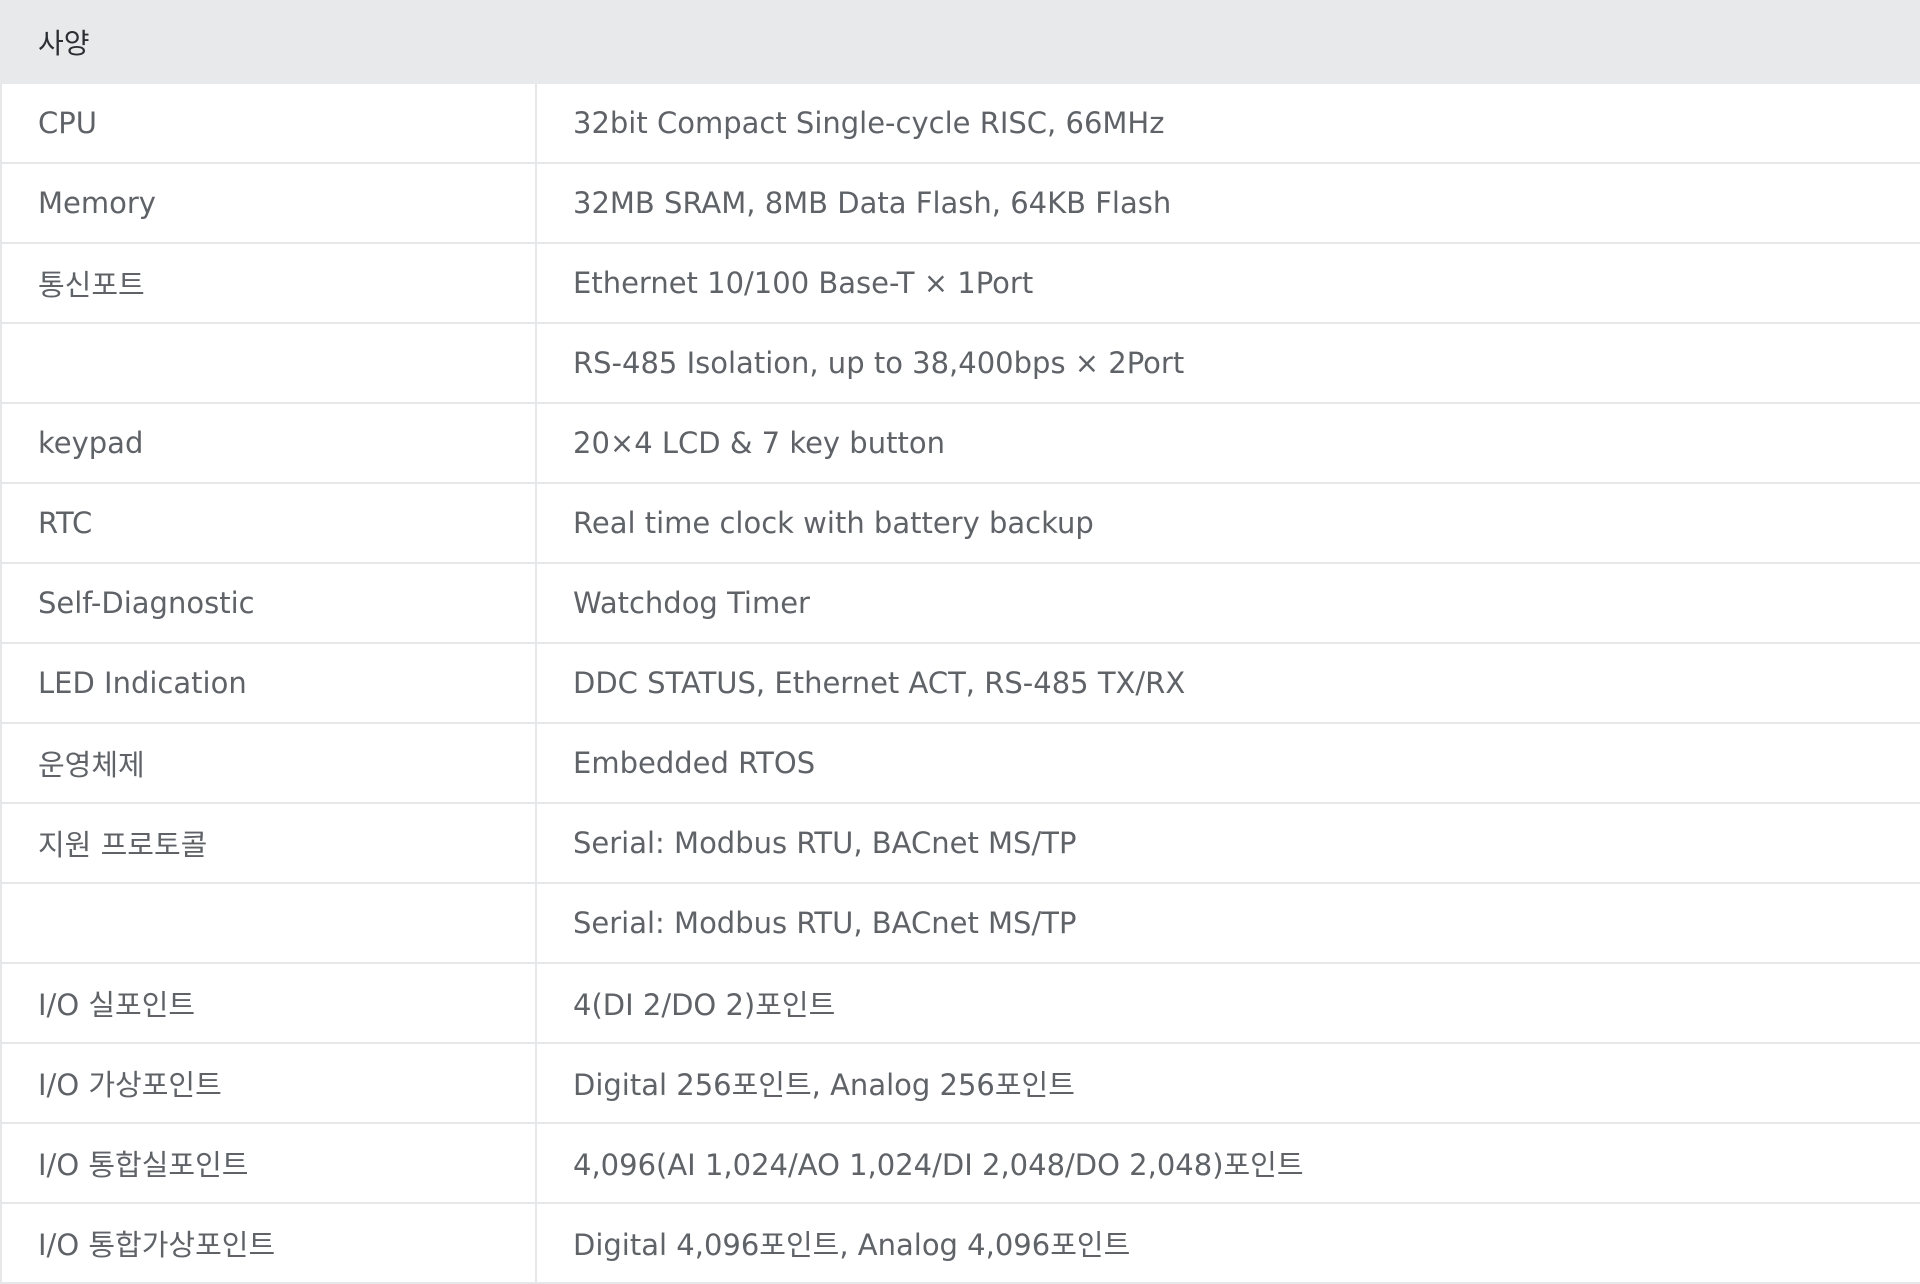 Image resolution: width=1920 pixels, height=1284 pixels. I want to click on spec-value: Ethernet 10/100 Base-T × 1Port, so click(1227, 283).